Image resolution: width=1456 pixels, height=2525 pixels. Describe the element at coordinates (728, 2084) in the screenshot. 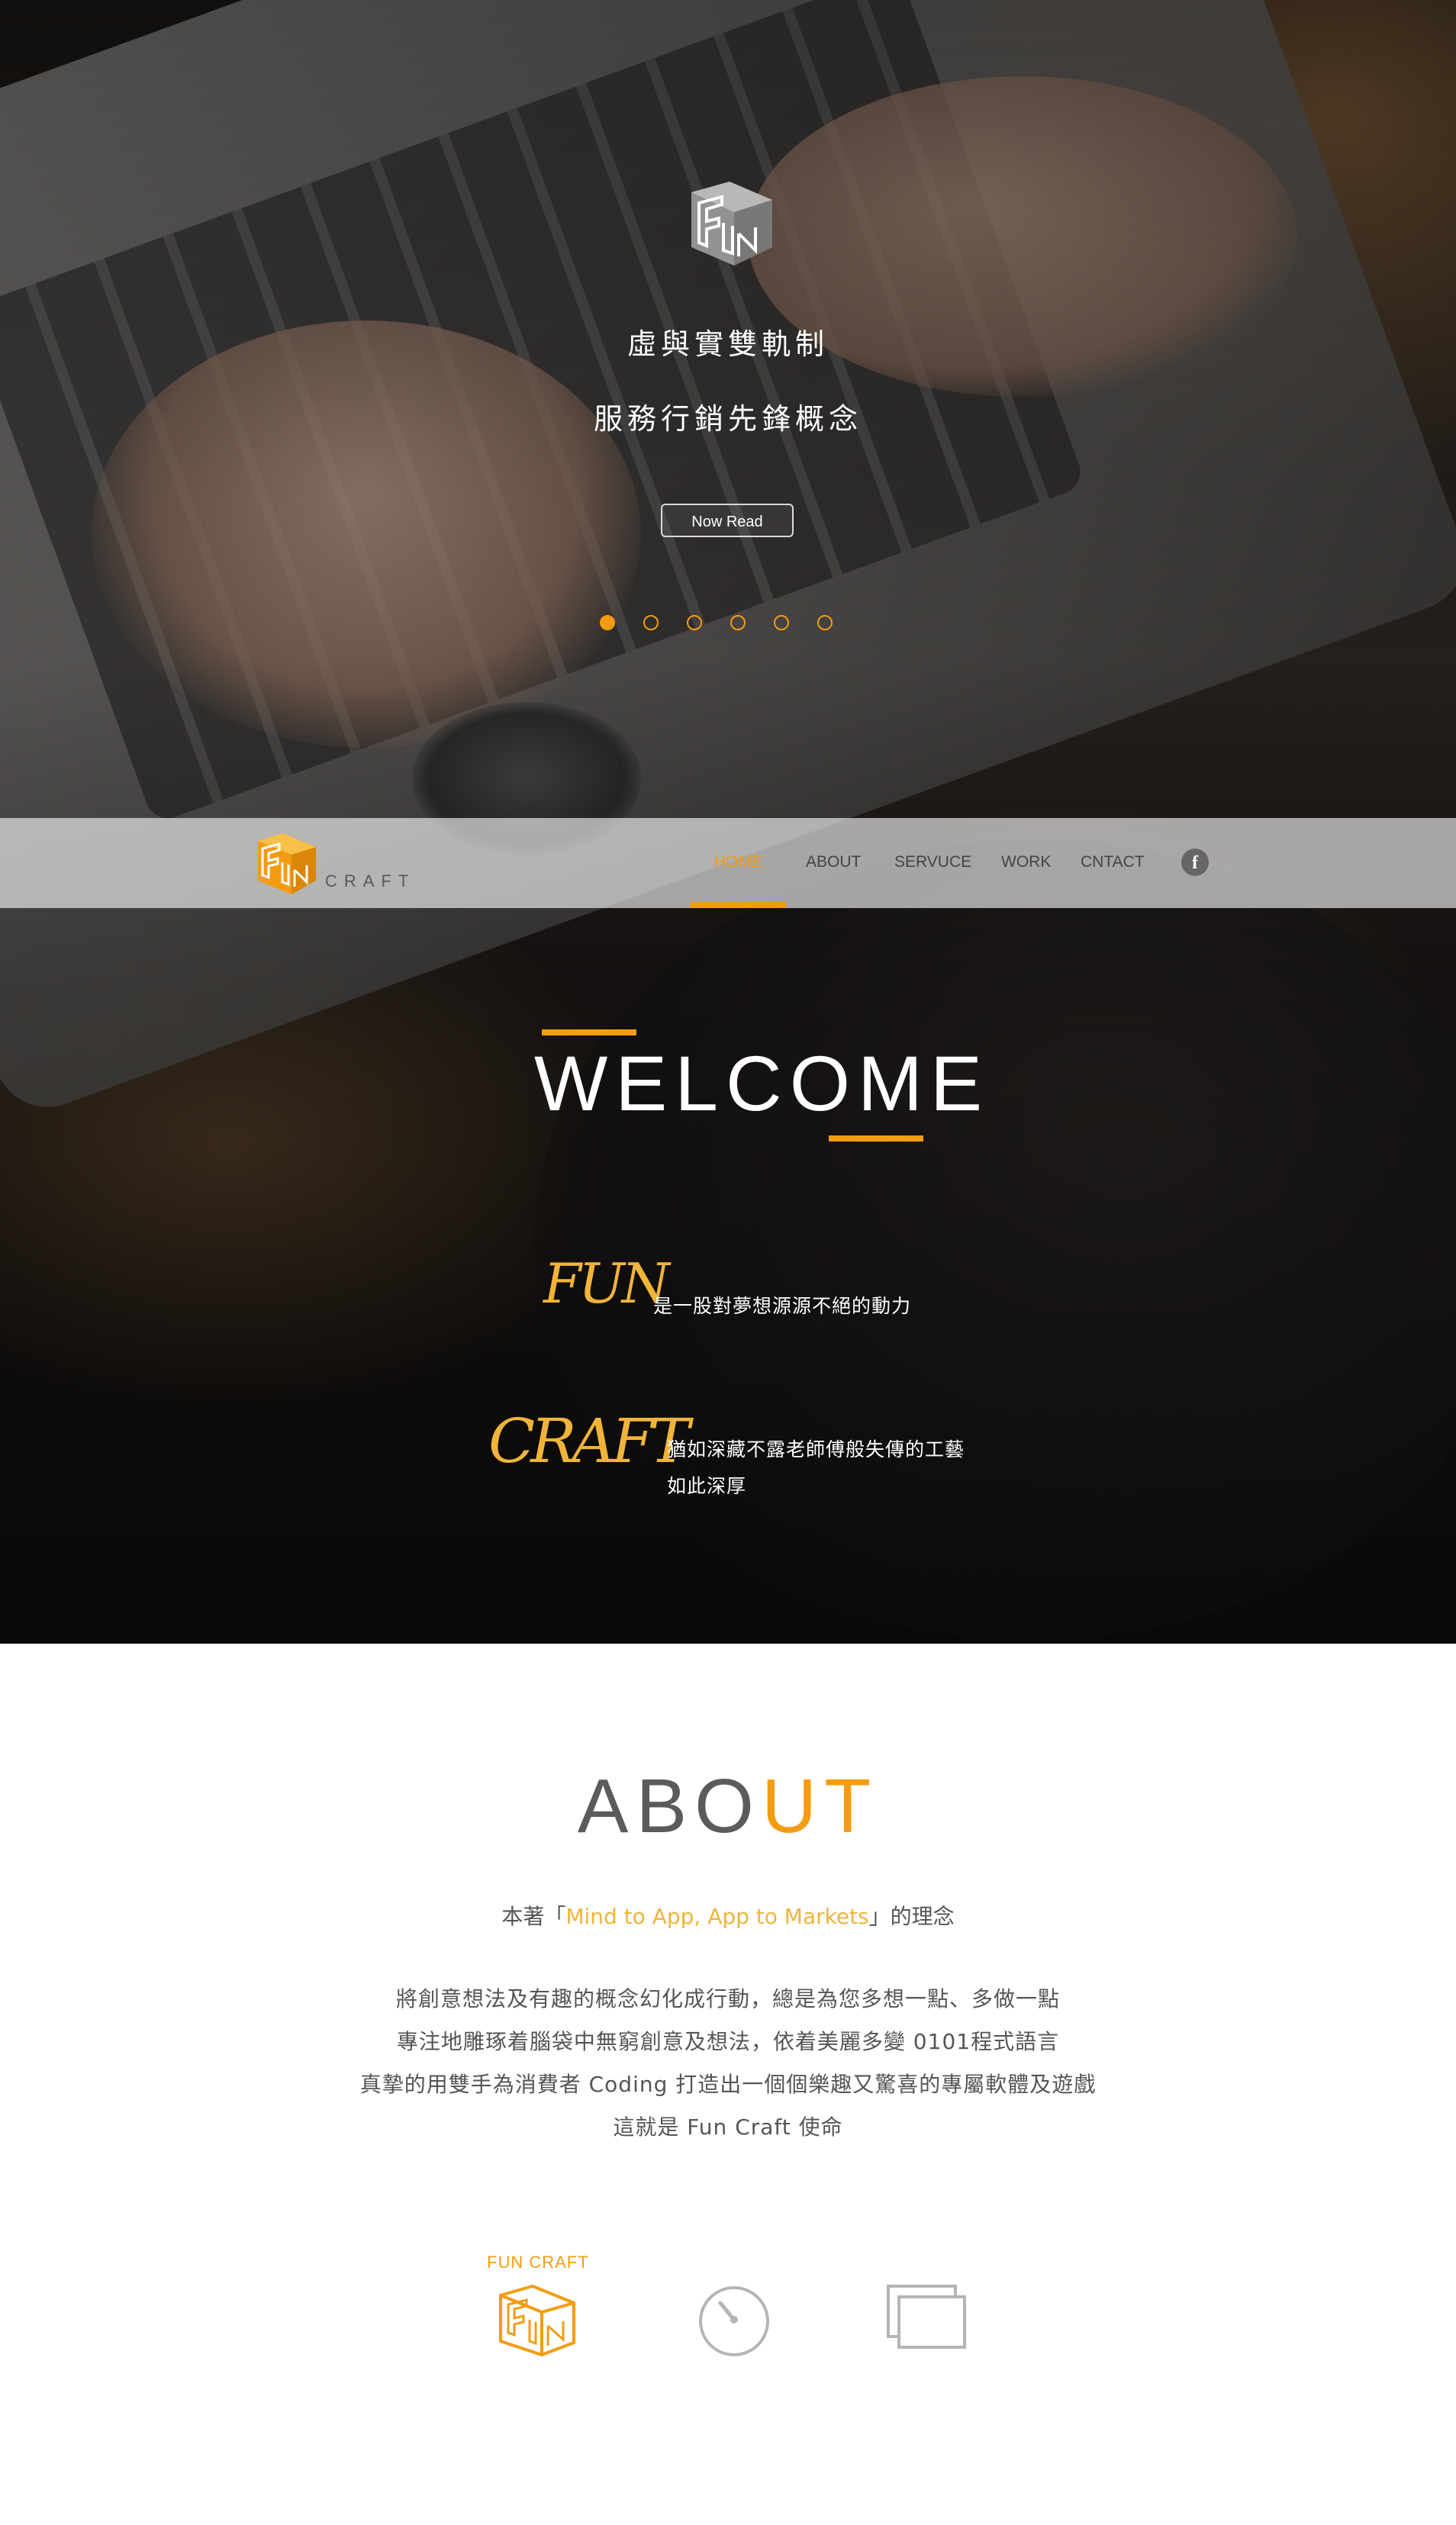

I see `about-paragraph-line: 真摯的用雙手為消費者 Coding 打造出一個個樂趣又驚喜的專屬軟體及遊戲` at that location.